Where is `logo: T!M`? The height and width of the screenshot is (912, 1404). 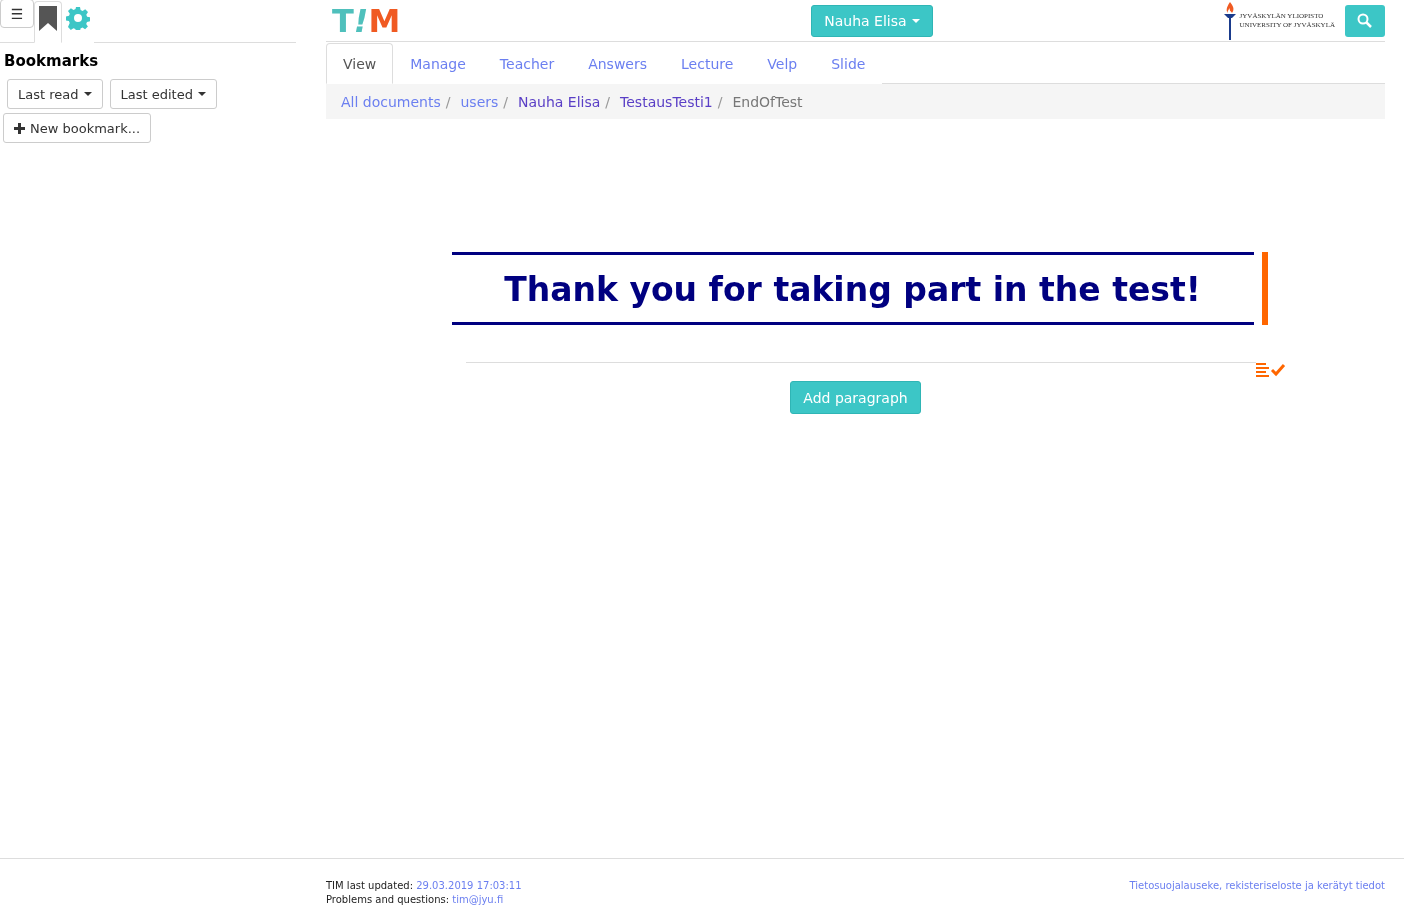
logo: T!M is located at coordinates (363, 20).